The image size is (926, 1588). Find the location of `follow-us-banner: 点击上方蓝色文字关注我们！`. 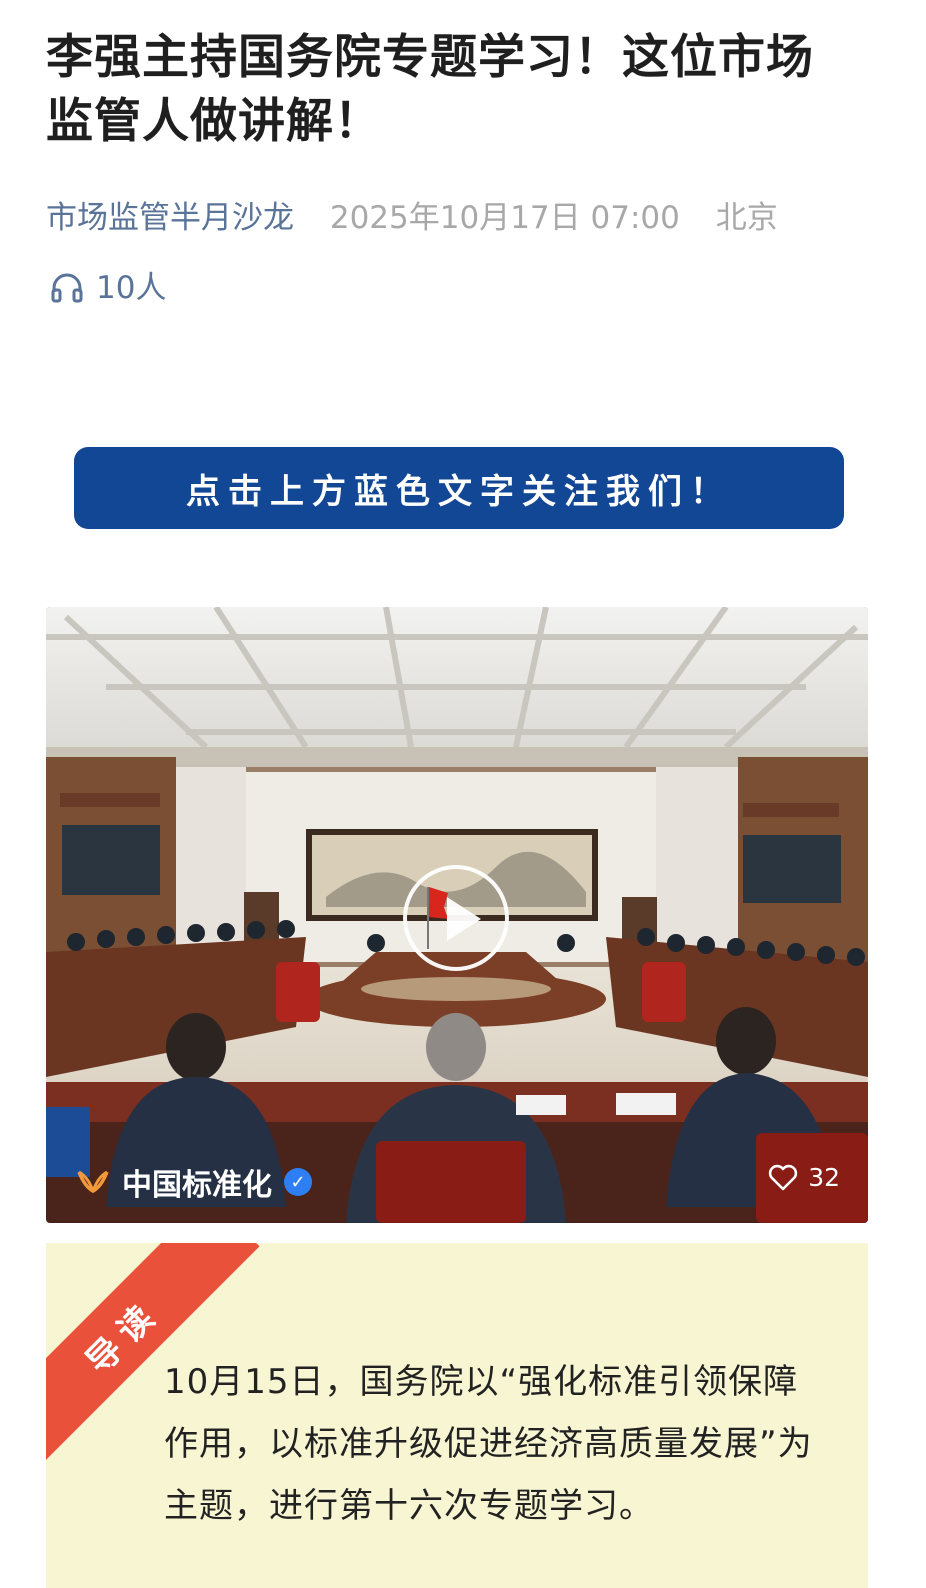

follow-us-banner: 点击上方蓝色文字关注我们！ is located at coordinates (459, 488).